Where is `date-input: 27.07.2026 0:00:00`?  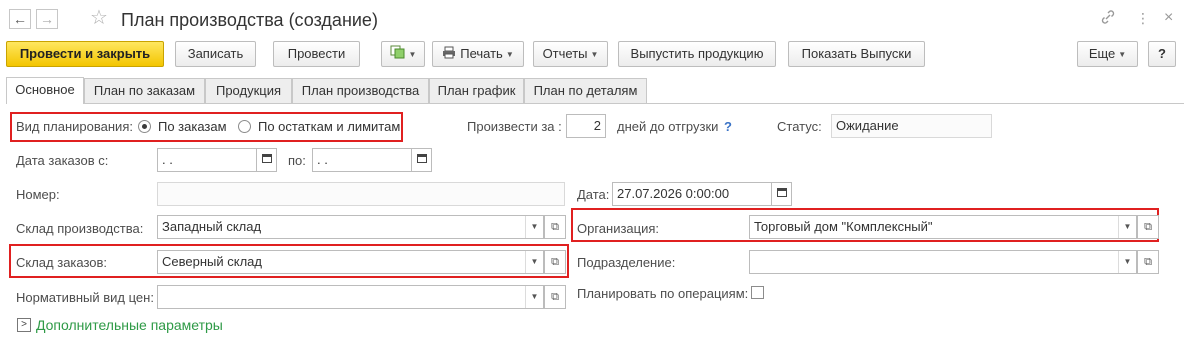
date-input: 27.07.2026 0:00:00 is located at coordinates (692, 194).